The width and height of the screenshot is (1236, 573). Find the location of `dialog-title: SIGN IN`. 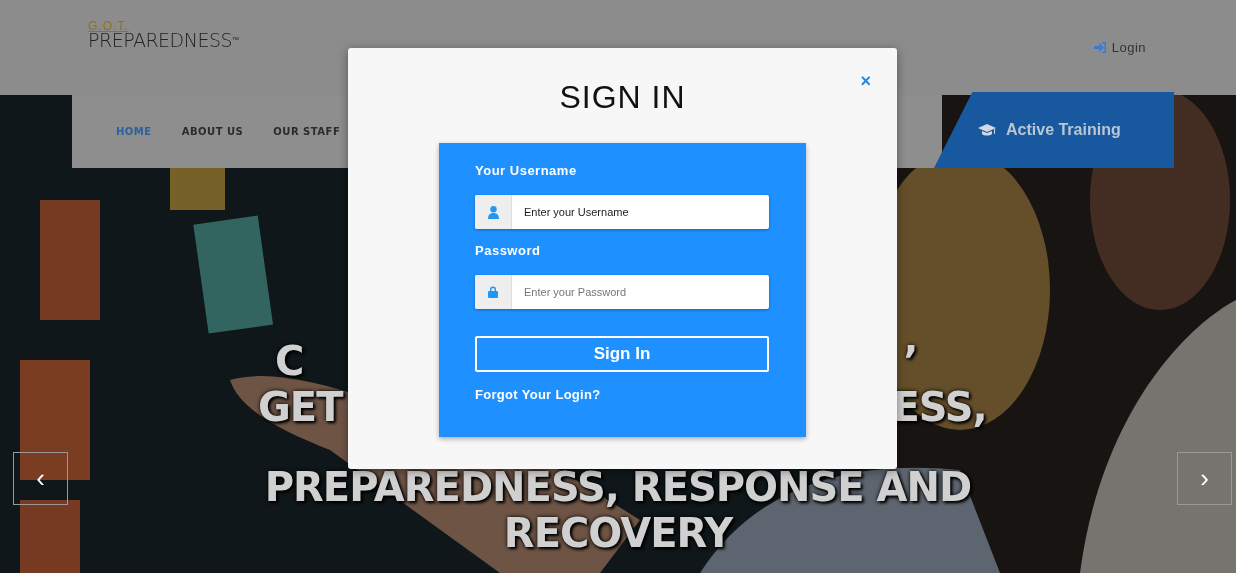

dialog-title: SIGN IN is located at coordinates (622, 97).